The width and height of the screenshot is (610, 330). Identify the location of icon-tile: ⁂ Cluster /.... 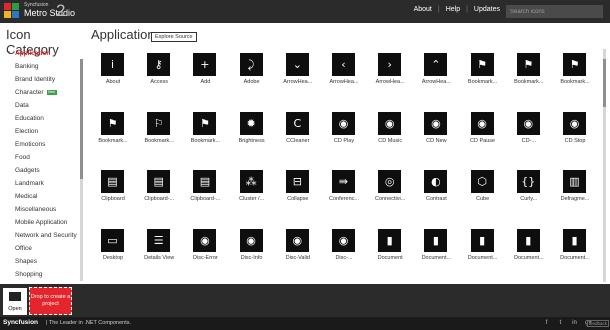
(253, 188).